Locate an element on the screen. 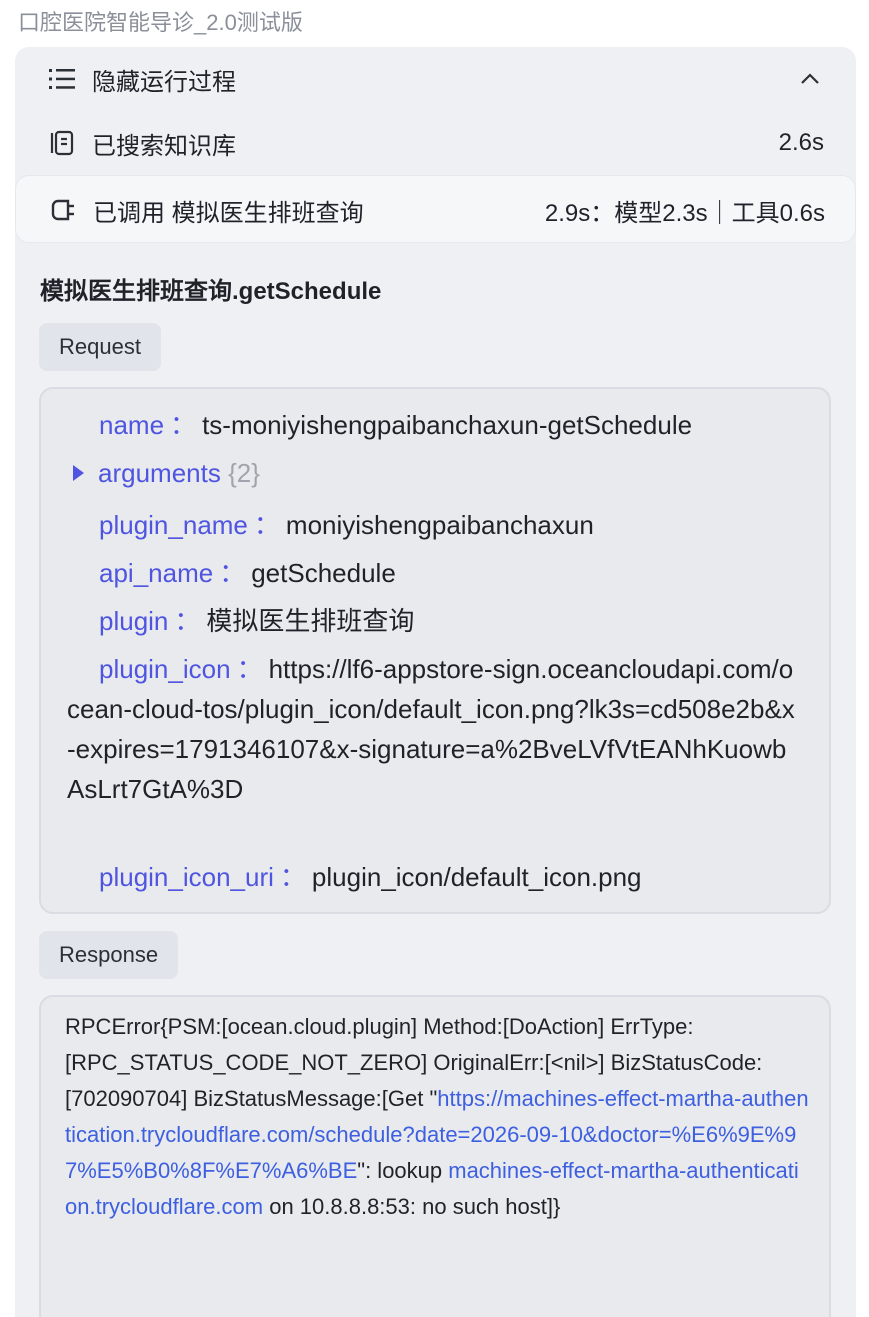 This screenshot has height=1317, width=869. knowledge-search-step: 已搜索知识库 2.6s is located at coordinates (435, 143).